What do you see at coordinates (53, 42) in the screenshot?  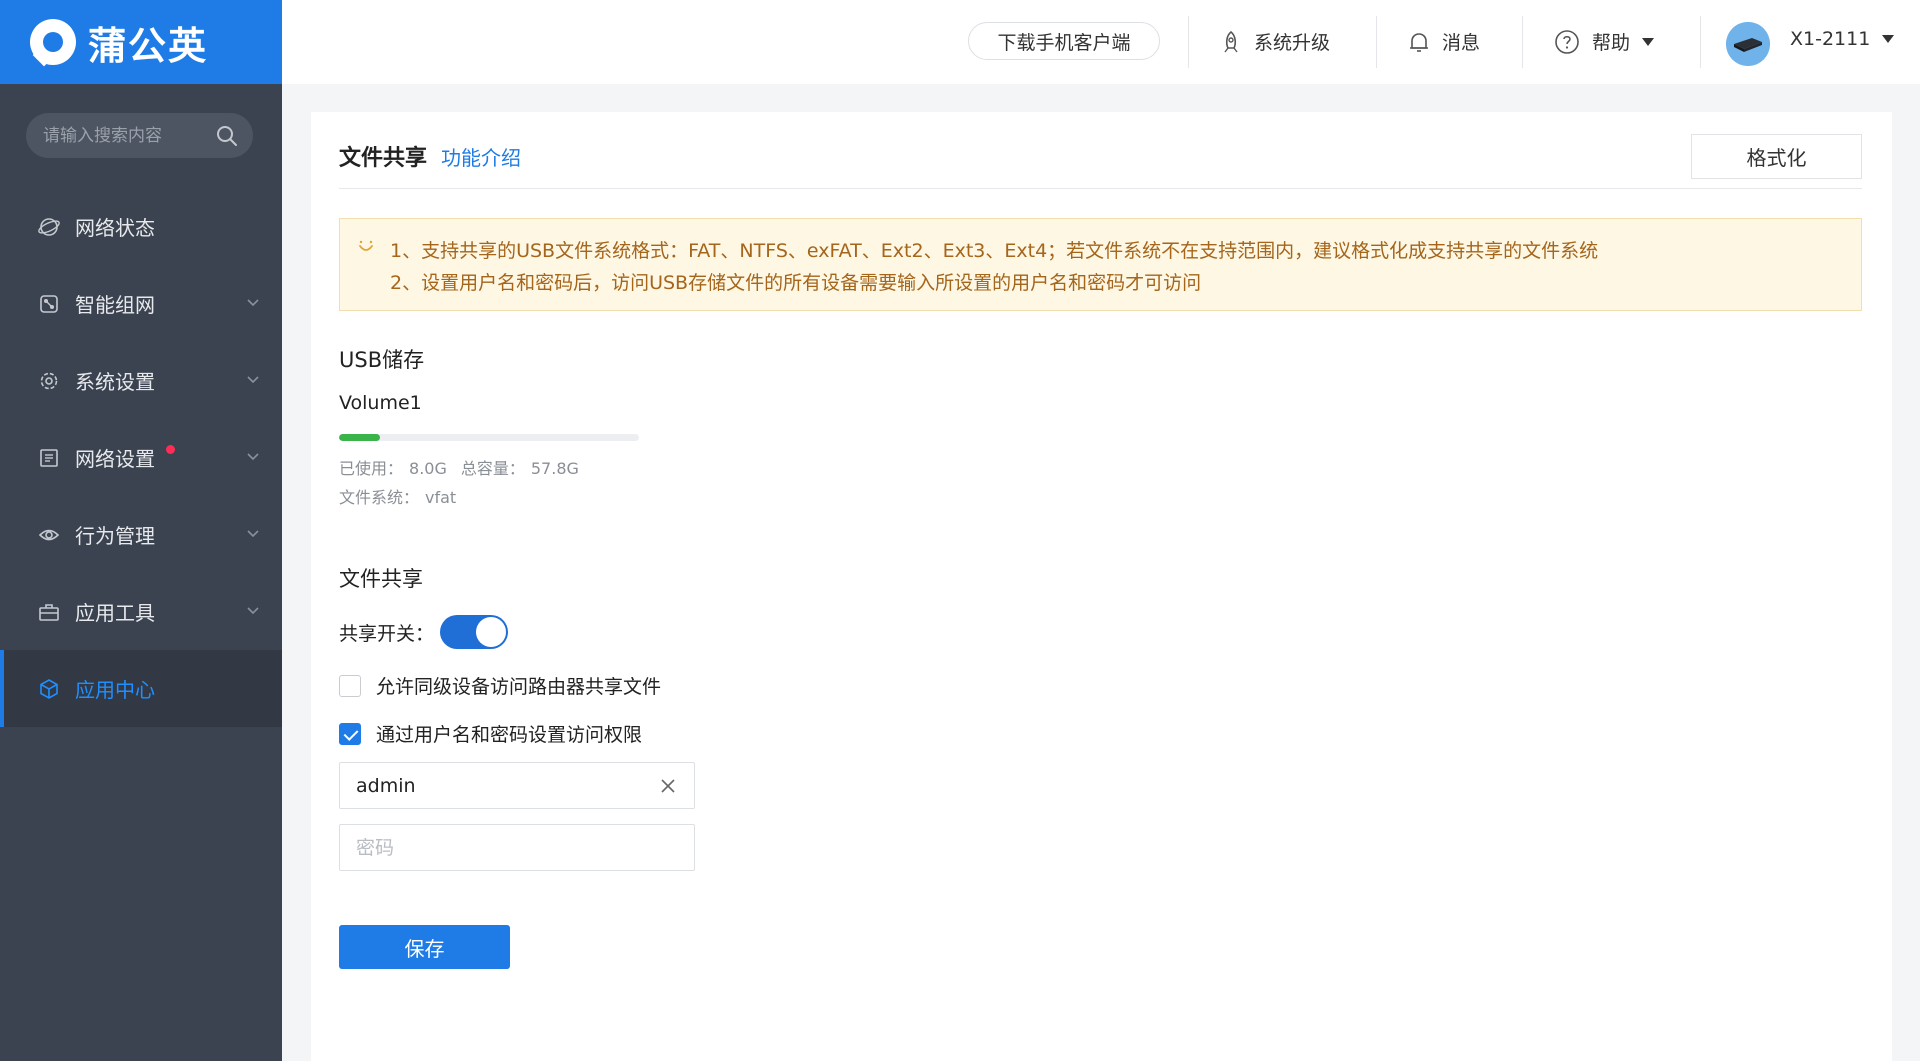 I see `dandelion-logo-icon` at bounding box center [53, 42].